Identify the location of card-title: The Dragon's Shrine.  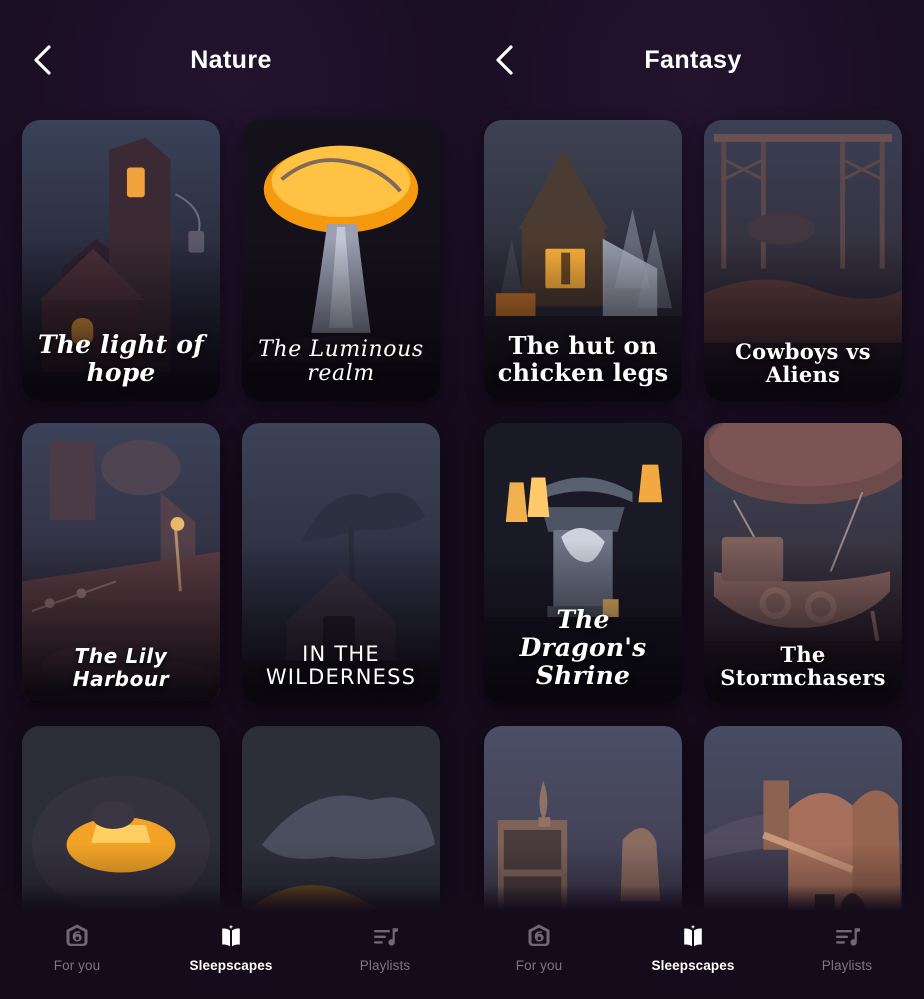
(583, 648).